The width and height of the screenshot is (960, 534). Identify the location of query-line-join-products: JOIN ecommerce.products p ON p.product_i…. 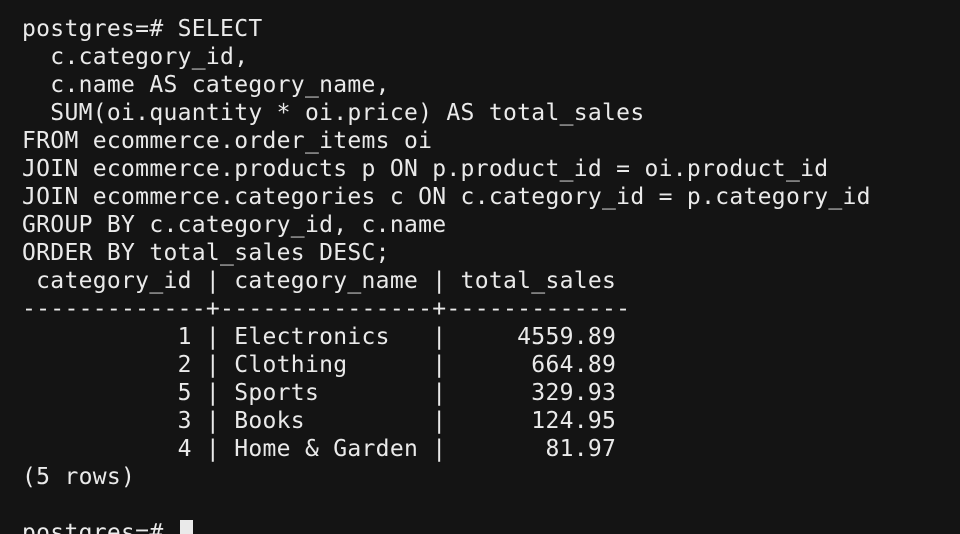
(425, 169).